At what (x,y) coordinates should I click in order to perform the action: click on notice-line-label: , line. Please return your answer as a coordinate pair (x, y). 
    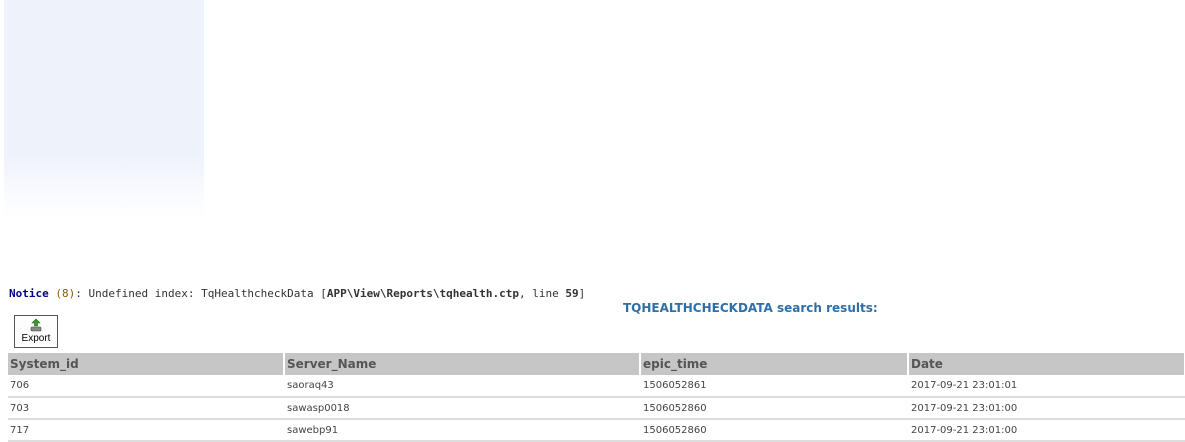
    Looking at the image, I should click on (542, 293).